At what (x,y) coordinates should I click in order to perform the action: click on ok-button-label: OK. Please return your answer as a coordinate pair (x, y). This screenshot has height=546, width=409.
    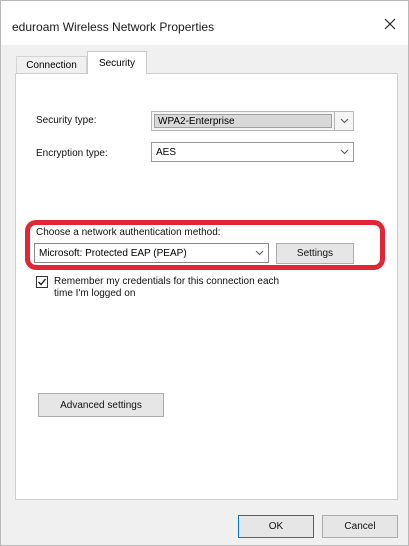
    Looking at the image, I should click on (276, 526).